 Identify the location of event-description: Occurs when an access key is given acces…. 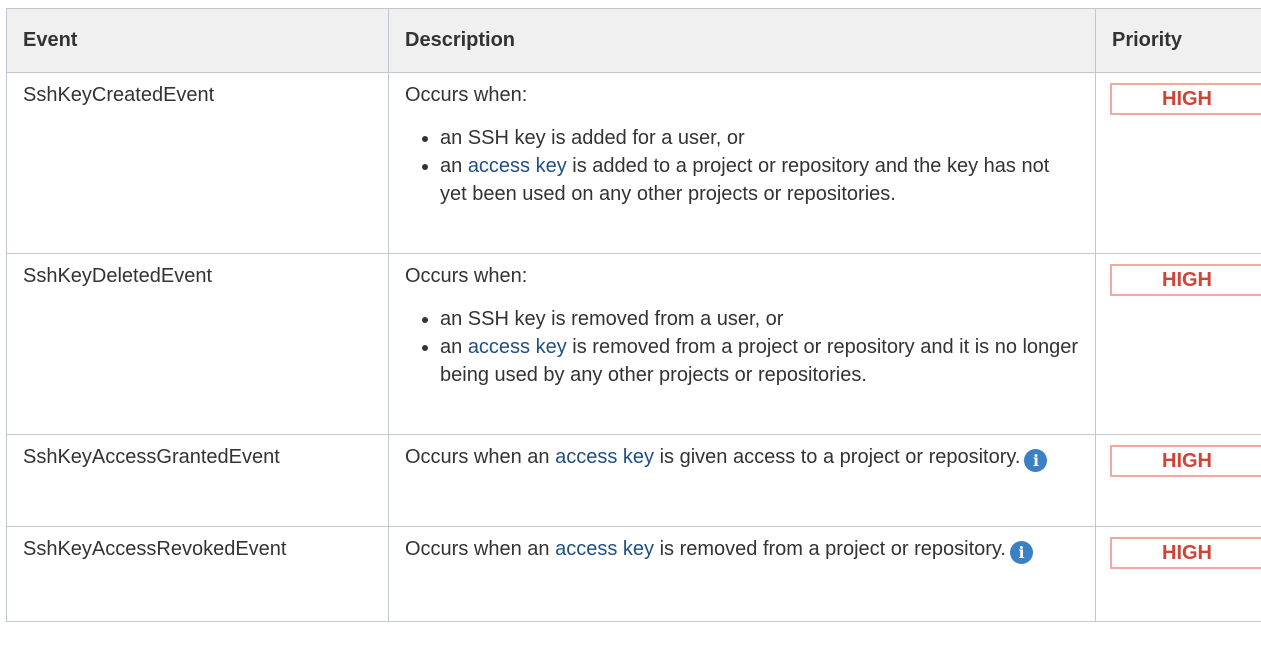
(742, 480).